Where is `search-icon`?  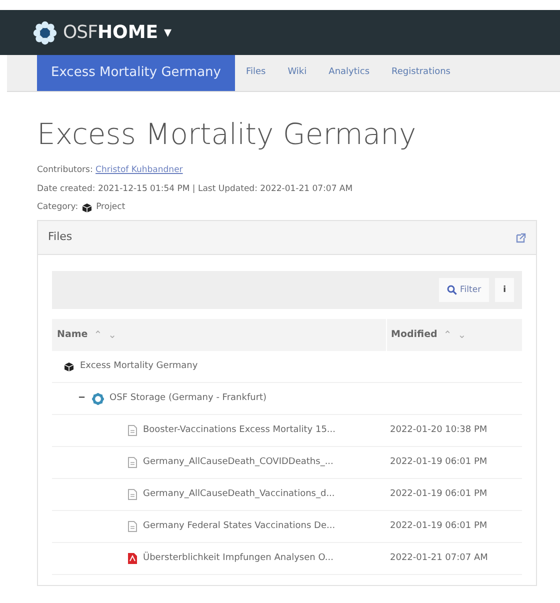
search-icon is located at coordinates (452, 290).